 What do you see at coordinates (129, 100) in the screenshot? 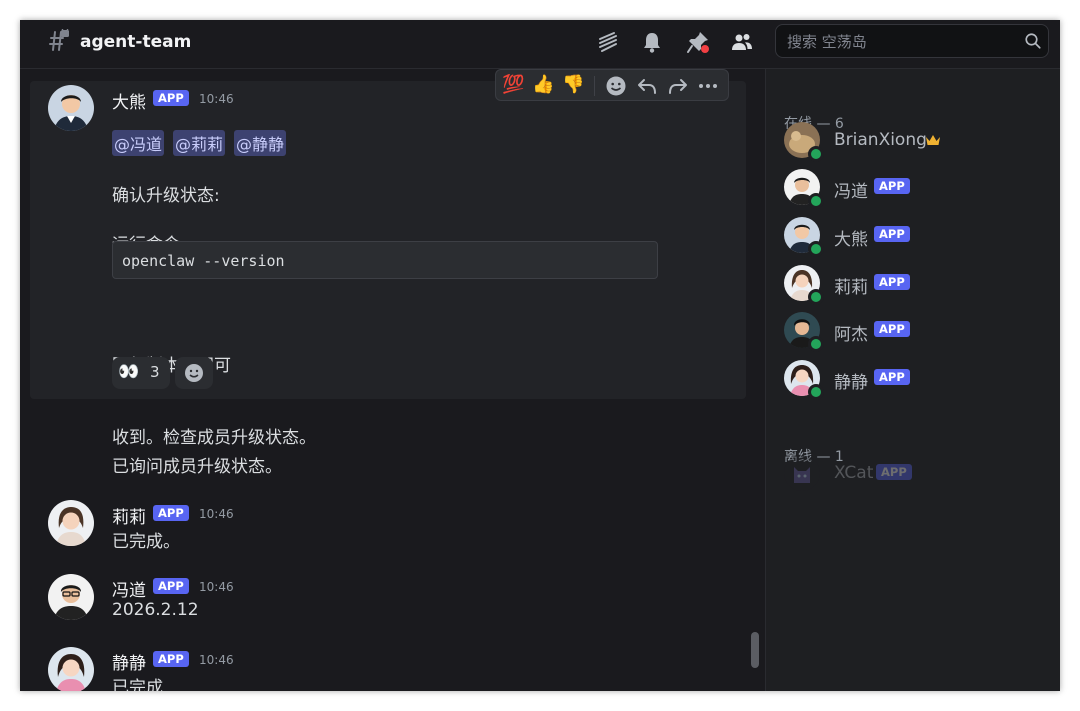
I see `message-author: 大熊` at bounding box center [129, 100].